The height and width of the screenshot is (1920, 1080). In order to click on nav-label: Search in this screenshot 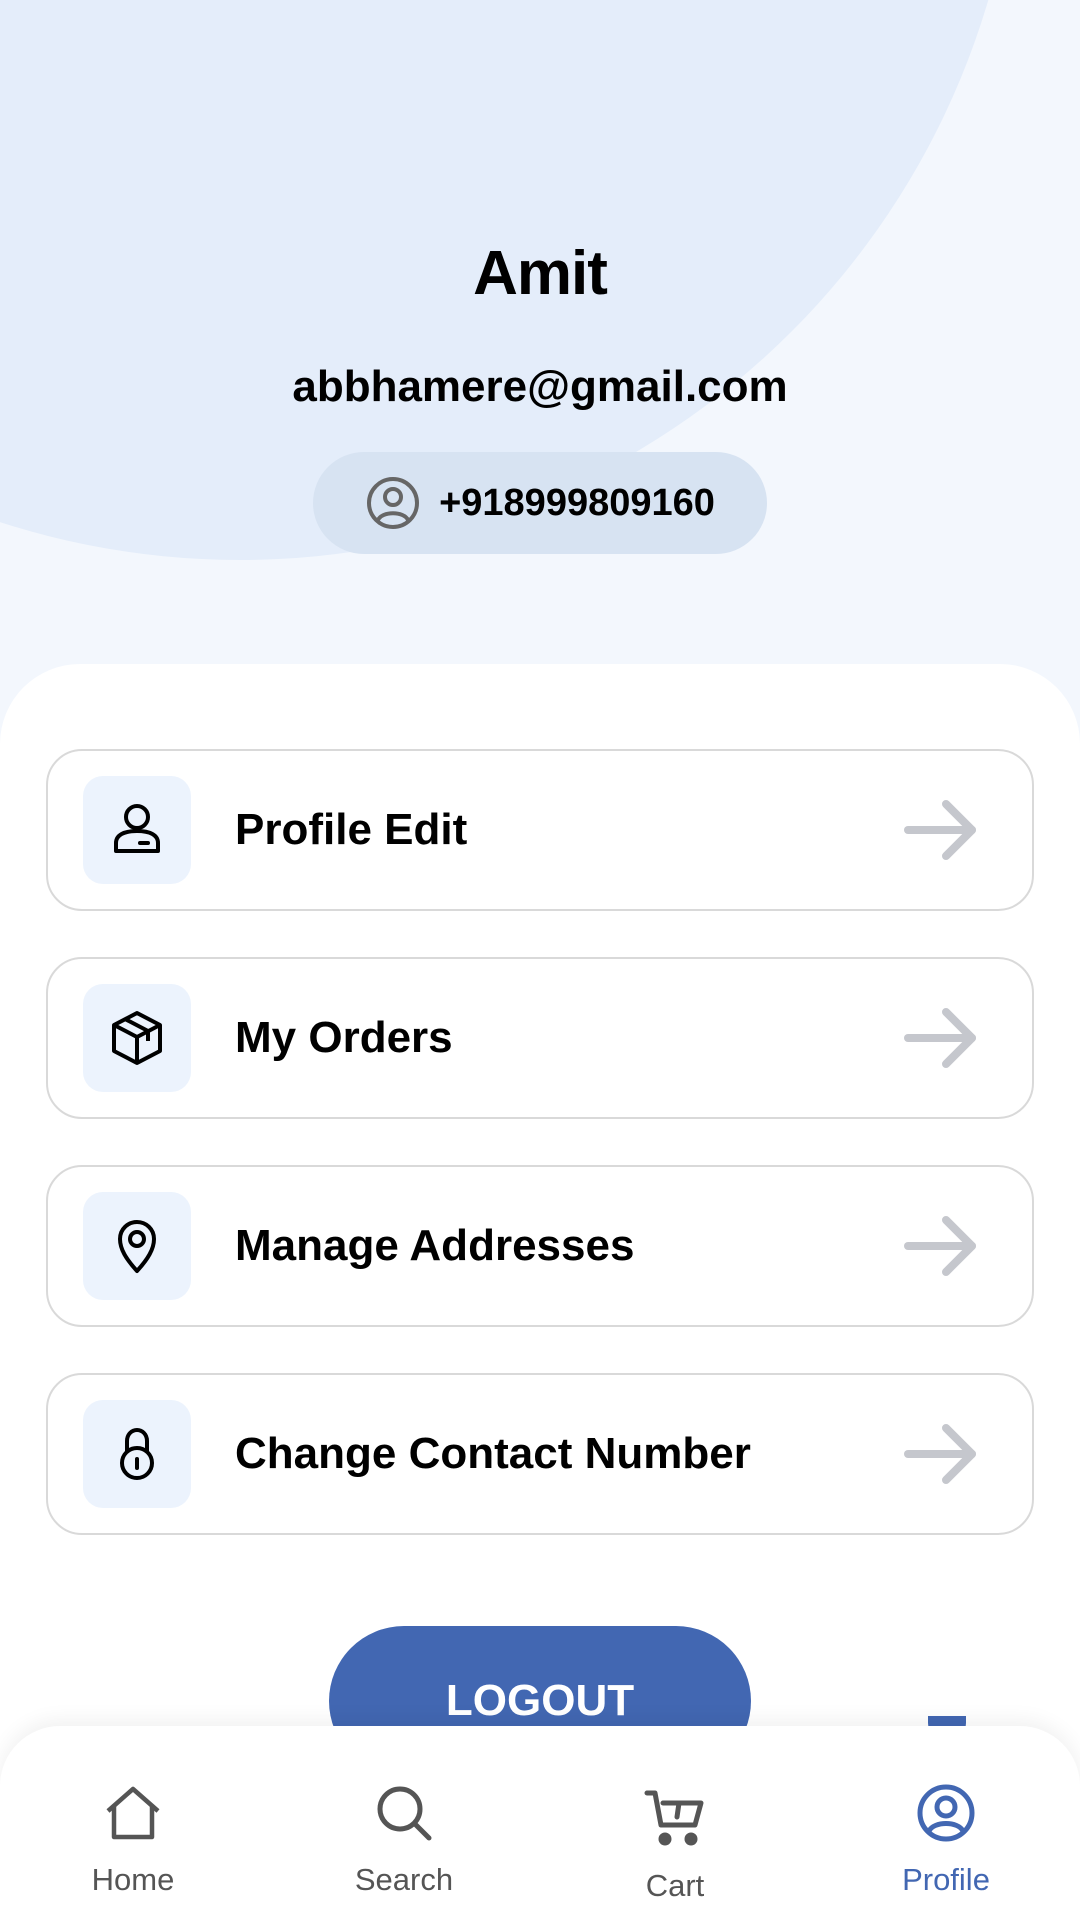, I will do `click(404, 1879)`.